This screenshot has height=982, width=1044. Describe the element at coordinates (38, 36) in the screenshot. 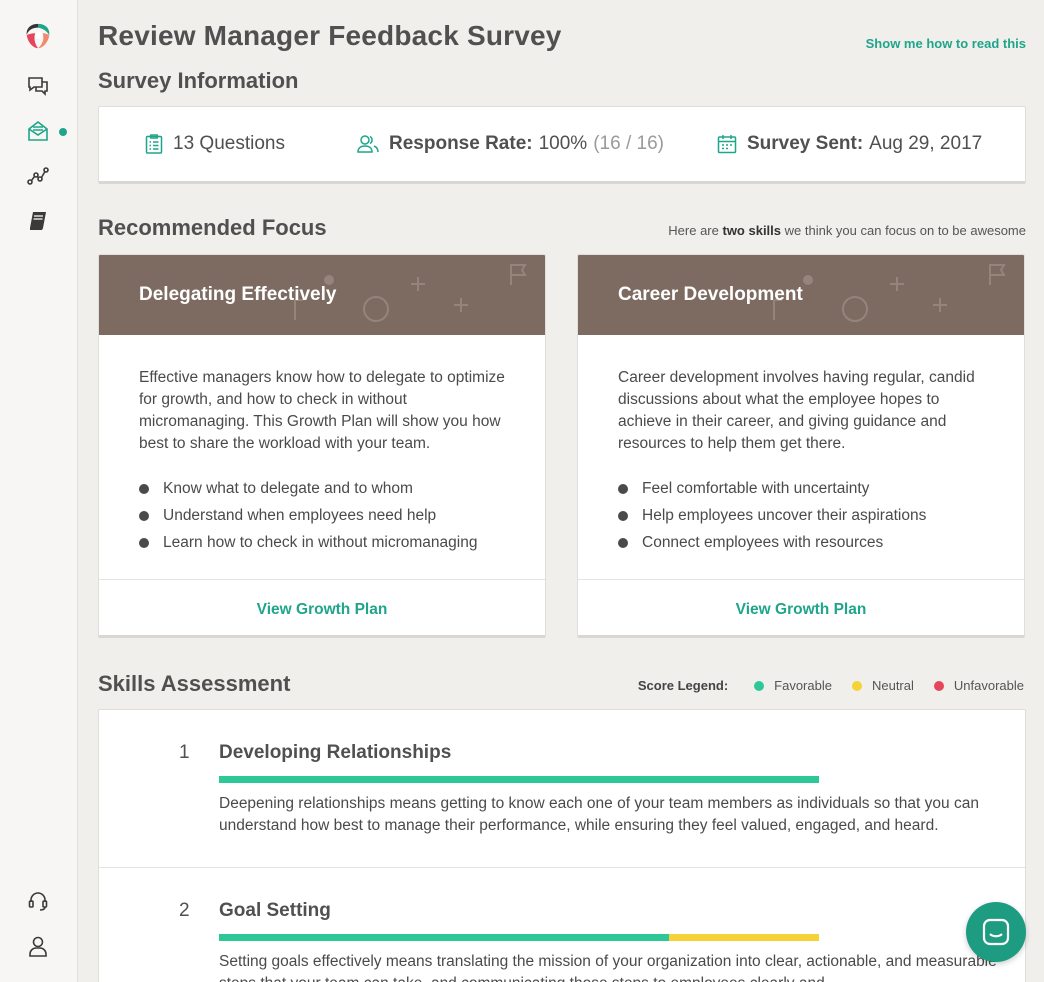

I see `logo-icon` at that location.